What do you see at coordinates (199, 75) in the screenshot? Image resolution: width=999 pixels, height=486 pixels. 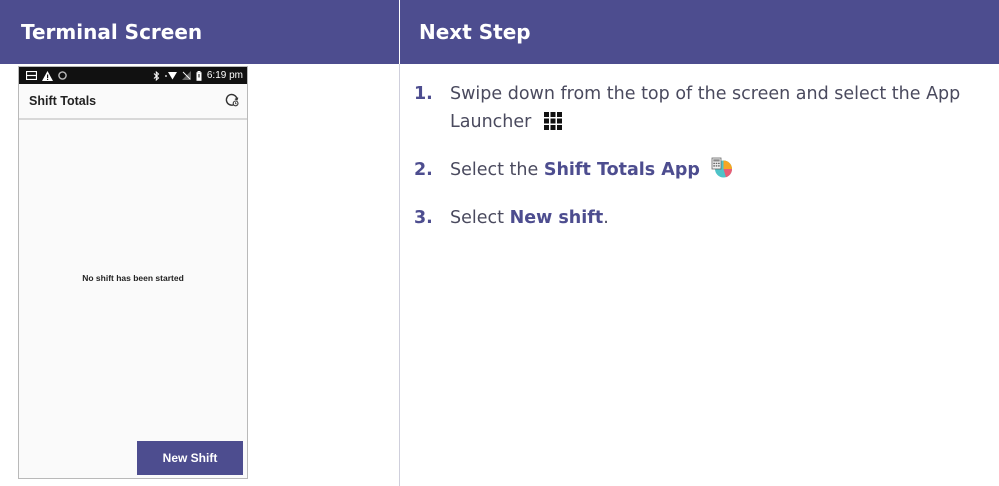 I see `battery-icon` at bounding box center [199, 75].